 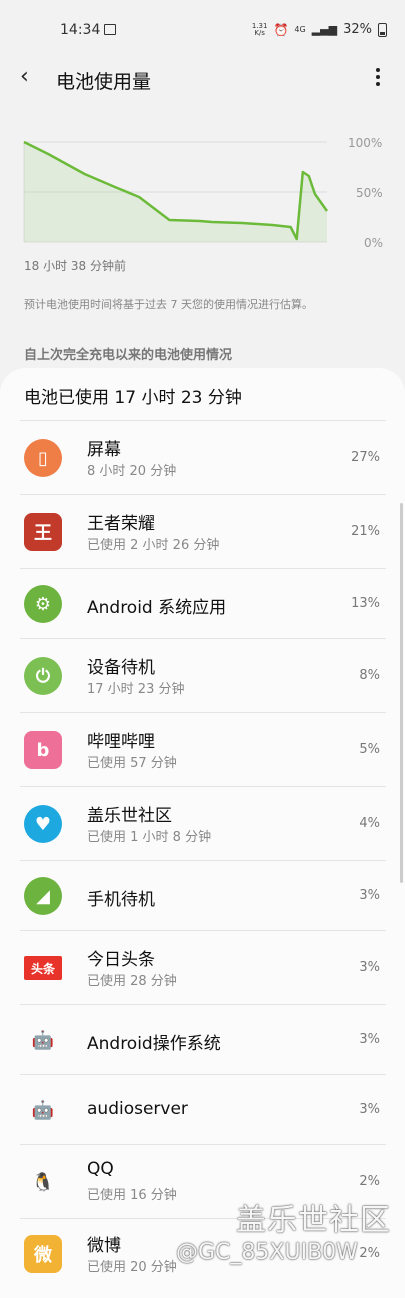 I want to click on gear-icon: ⚙, so click(x=43, y=604).